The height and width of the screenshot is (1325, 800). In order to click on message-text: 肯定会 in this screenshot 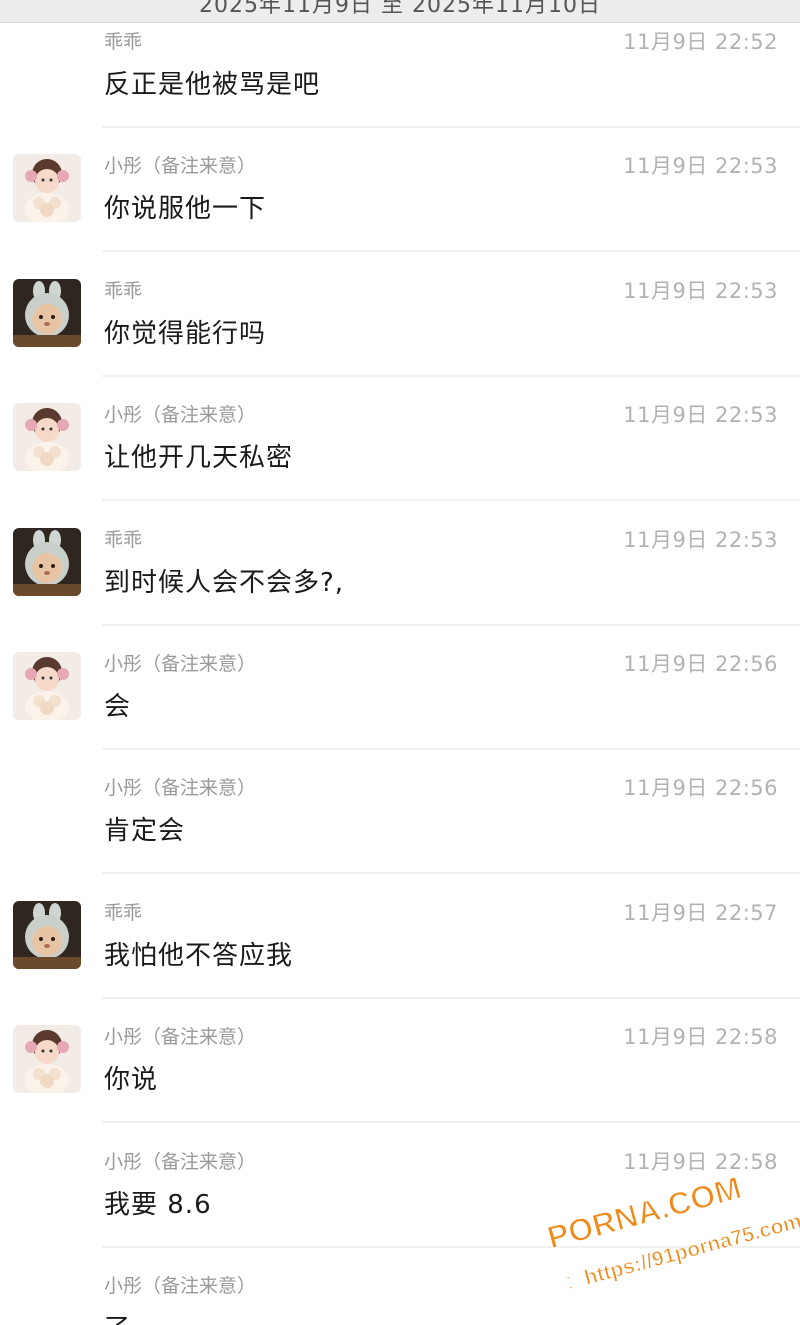, I will do `click(145, 831)`.